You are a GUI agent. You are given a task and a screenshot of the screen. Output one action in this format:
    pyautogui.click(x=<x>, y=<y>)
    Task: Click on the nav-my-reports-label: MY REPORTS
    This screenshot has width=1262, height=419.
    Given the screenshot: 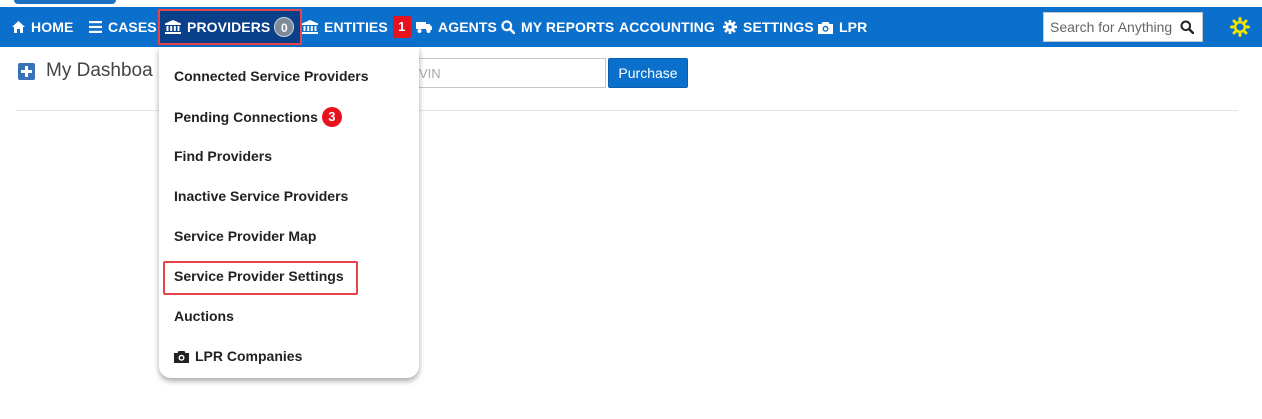 What is the action you would take?
    pyautogui.click(x=568, y=27)
    